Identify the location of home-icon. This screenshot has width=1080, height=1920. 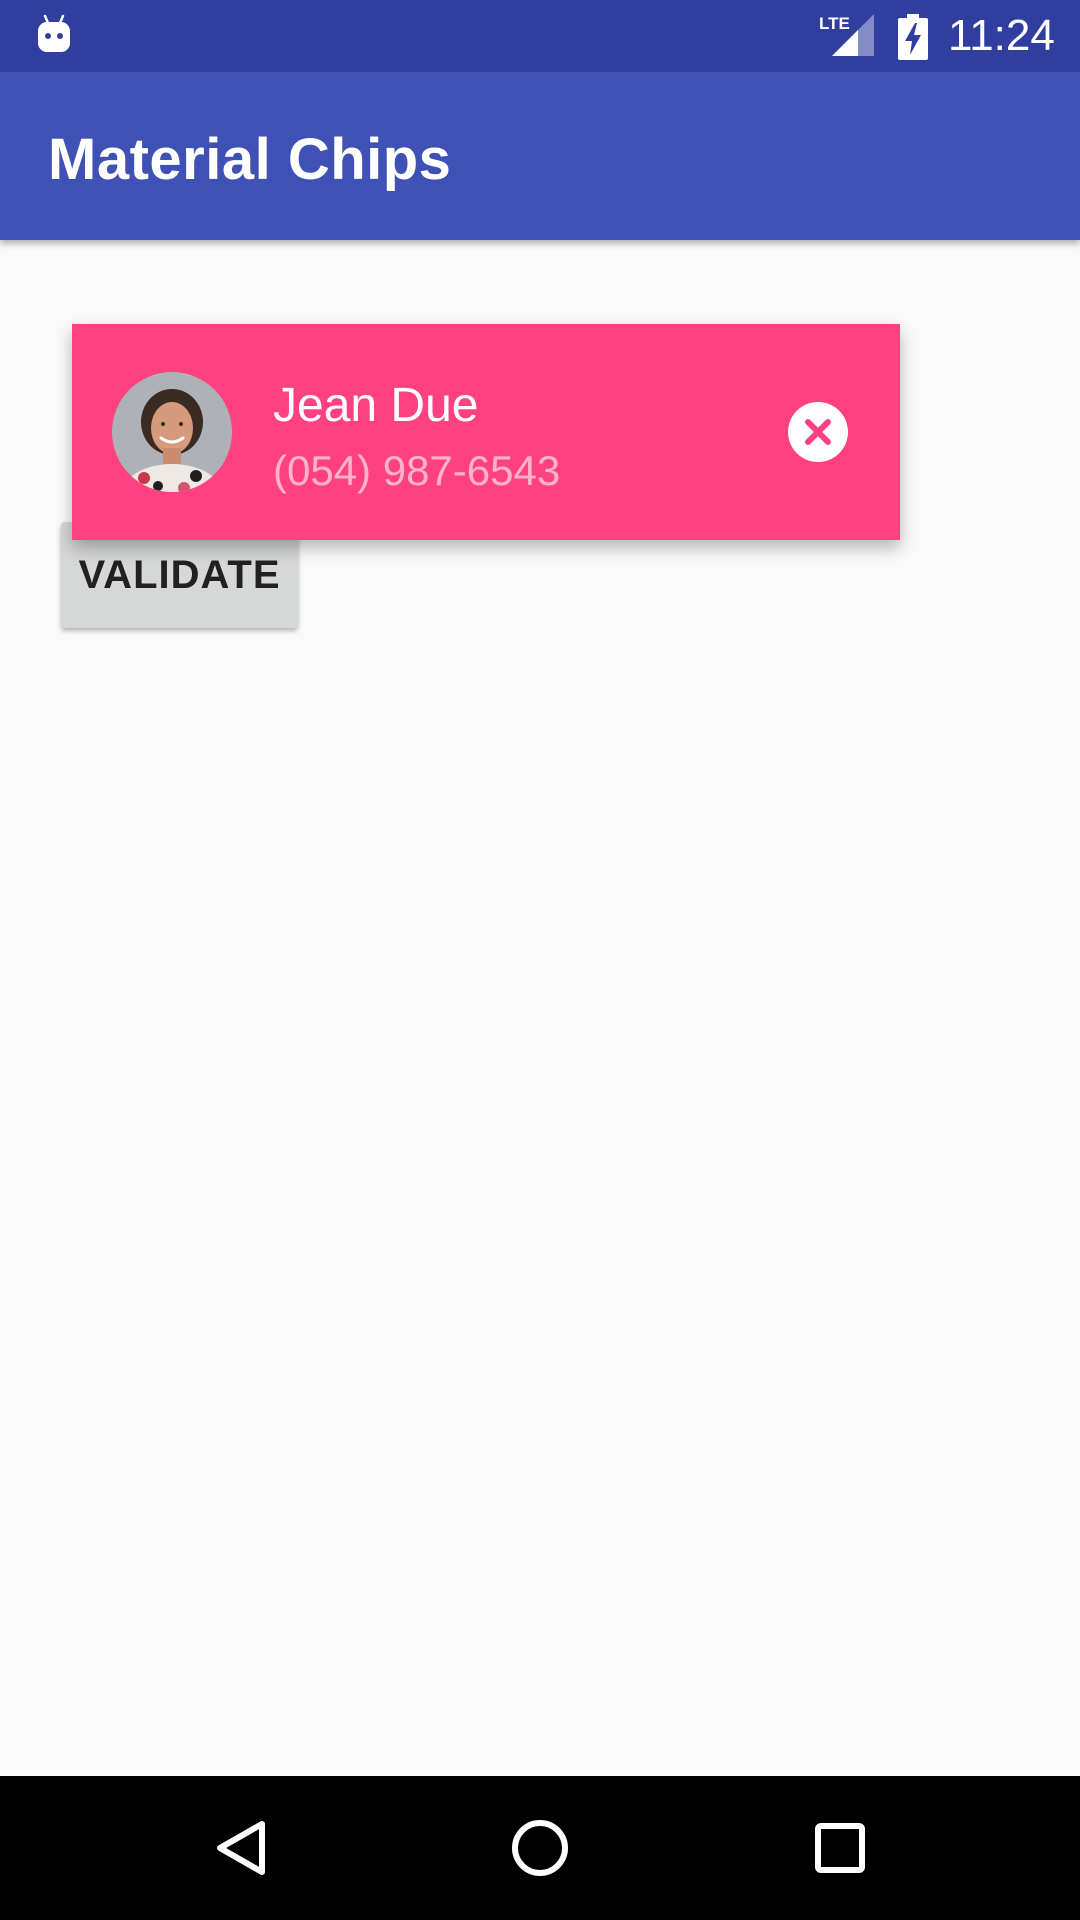
(540, 1848).